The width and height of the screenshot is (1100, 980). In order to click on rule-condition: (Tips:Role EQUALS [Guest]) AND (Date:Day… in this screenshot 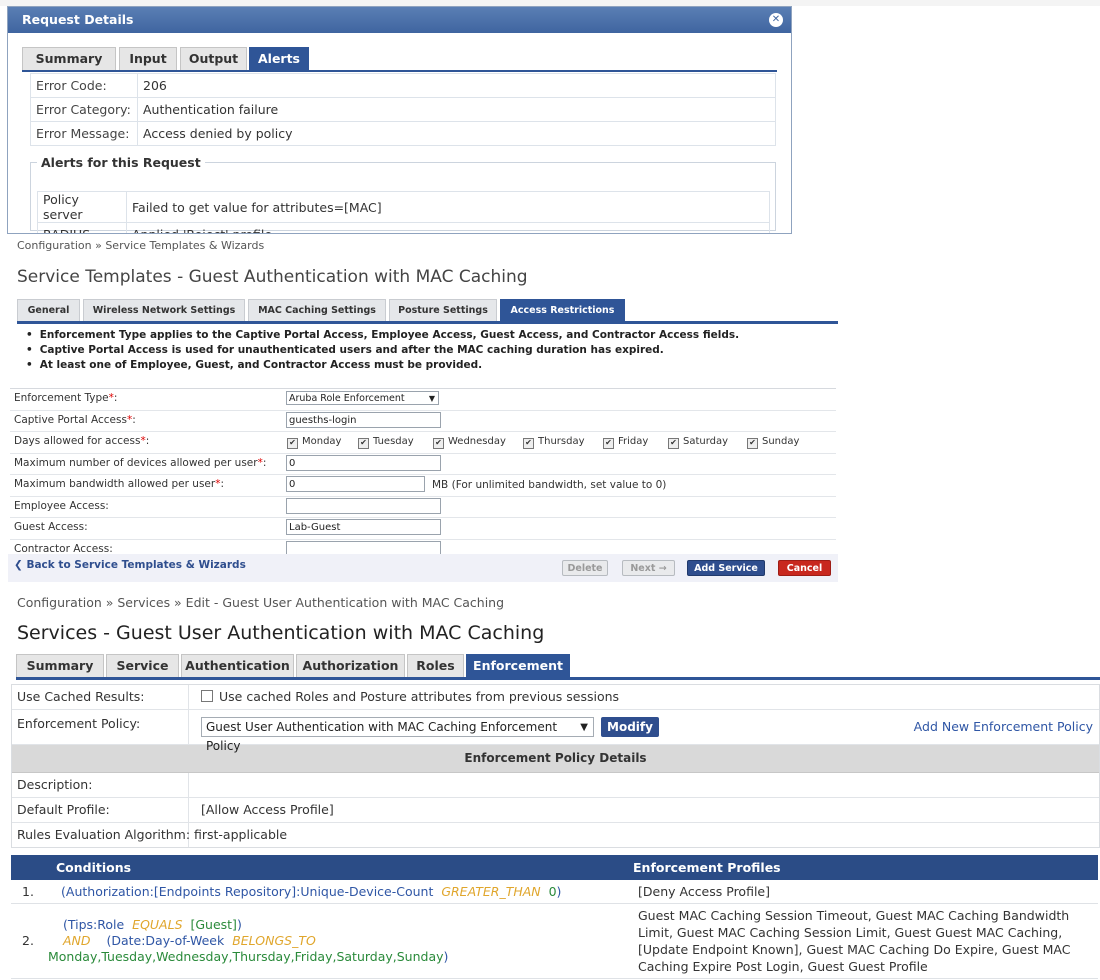, I will do `click(340, 941)`.